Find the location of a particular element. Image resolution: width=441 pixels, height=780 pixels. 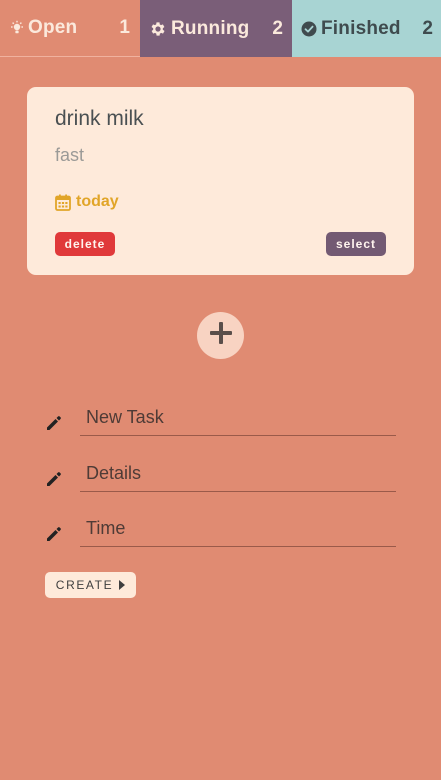

task-details: fast is located at coordinates (70, 155).